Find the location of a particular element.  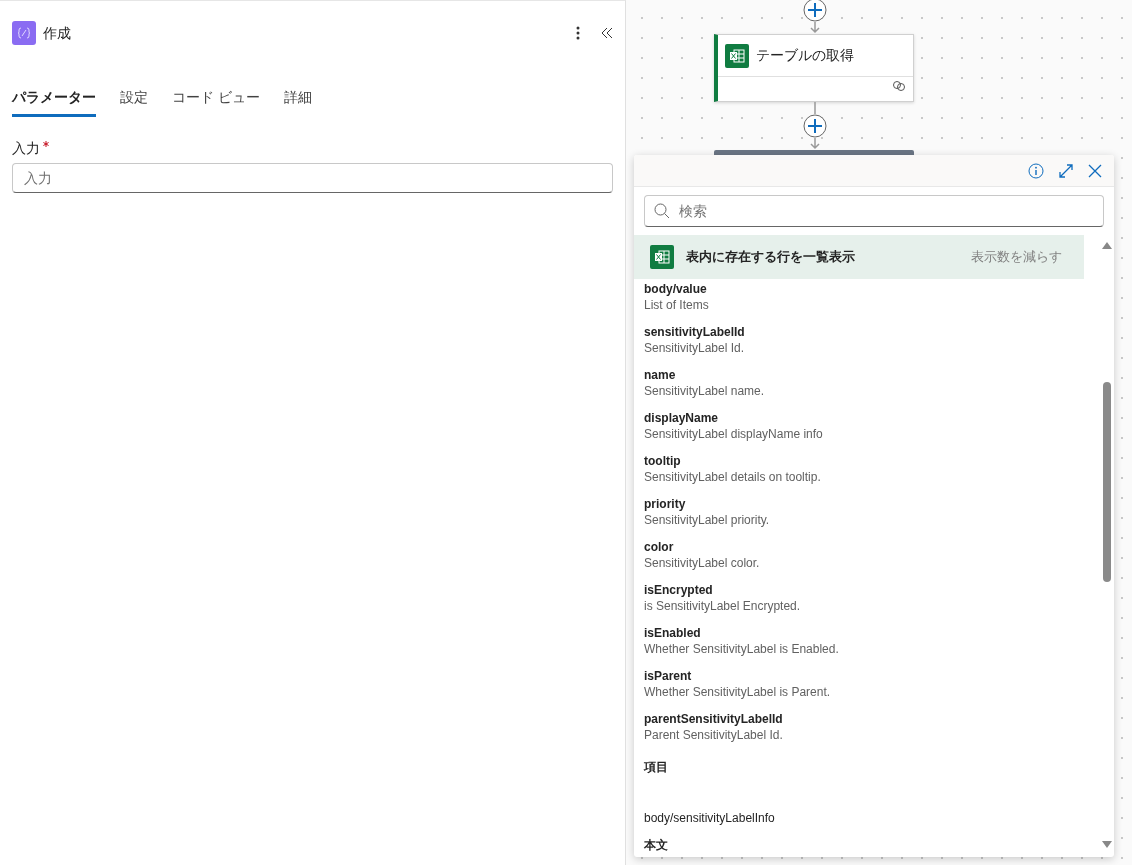

show-less-link: 表示数を減らす is located at coordinates (1016, 257).